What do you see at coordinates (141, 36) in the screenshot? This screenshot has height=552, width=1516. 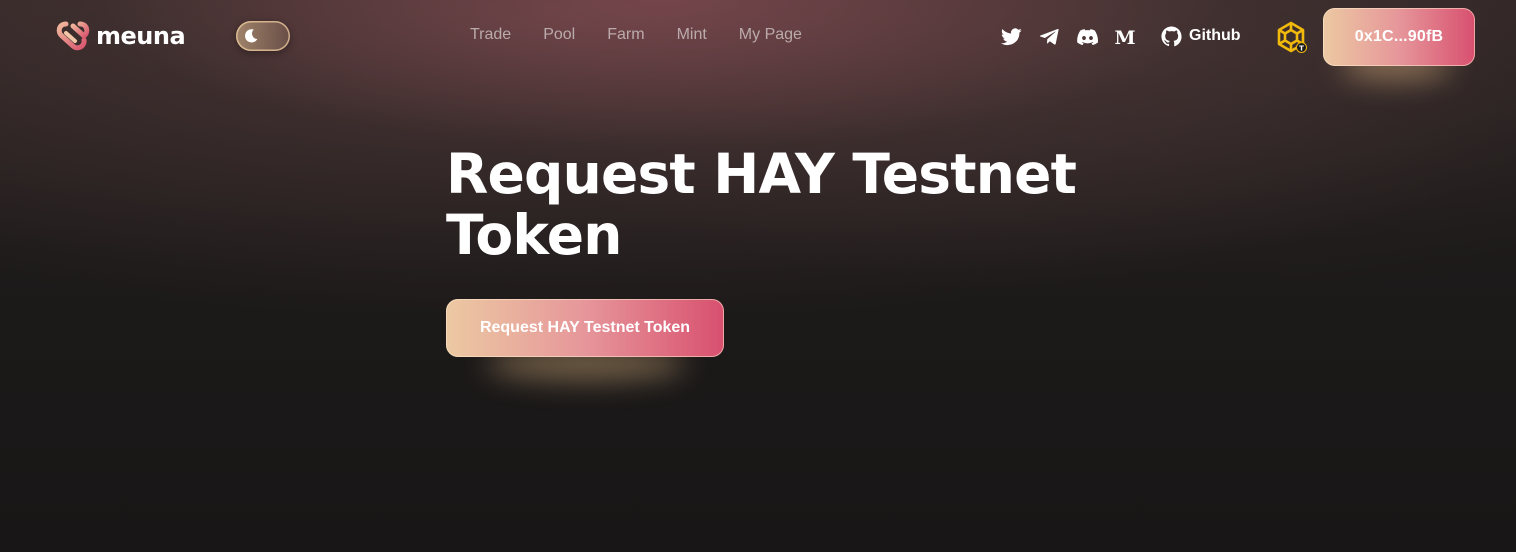 I see `brand-name: meuna` at bounding box center [141, 36].